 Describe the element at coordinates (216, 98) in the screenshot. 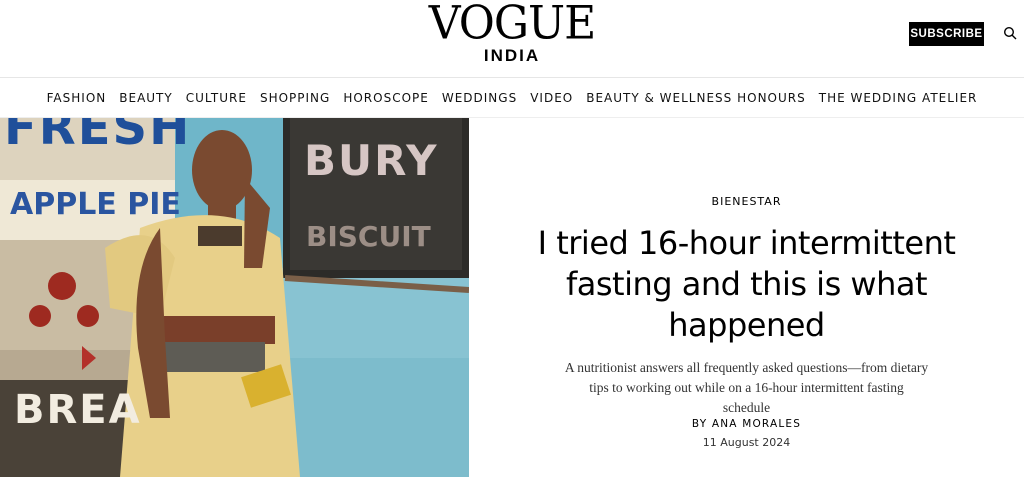

I see `nav-item-culture: CULTURE` at that location.